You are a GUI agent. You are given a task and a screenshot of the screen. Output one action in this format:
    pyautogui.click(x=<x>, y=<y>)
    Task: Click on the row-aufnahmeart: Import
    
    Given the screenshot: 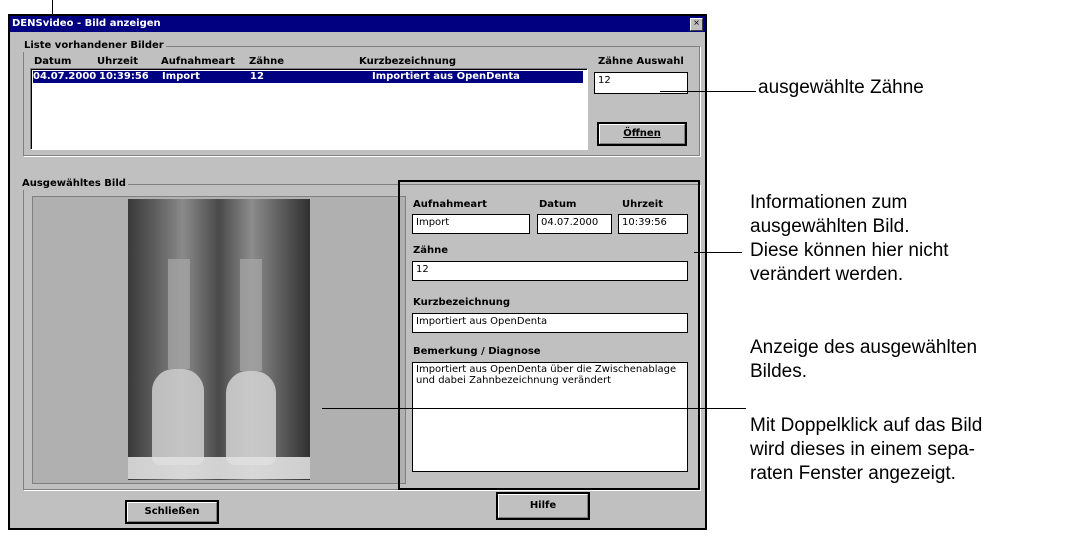 What is the action you would take?
    pyautogui.click(x=181, y=76)
    